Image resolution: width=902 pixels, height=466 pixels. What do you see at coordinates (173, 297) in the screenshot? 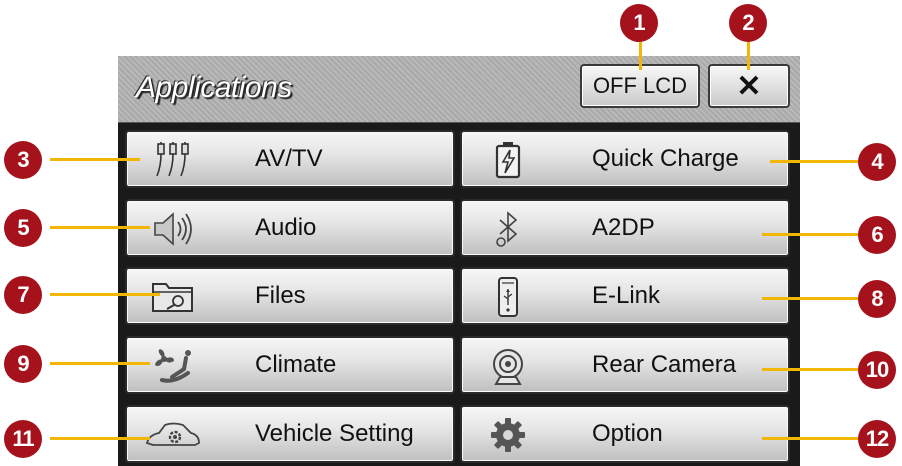
I see `folder-search-icon` at bounding box center [173, 297].